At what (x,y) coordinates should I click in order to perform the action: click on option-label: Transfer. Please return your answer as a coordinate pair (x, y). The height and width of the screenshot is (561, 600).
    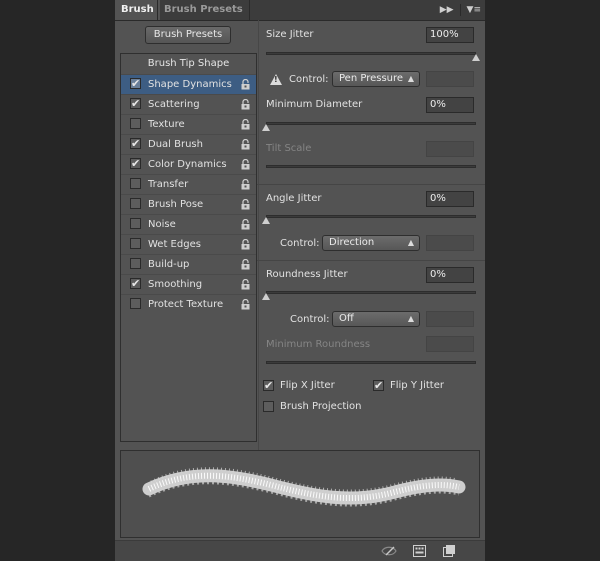
    Looking at the image, I should click on (168, 184).